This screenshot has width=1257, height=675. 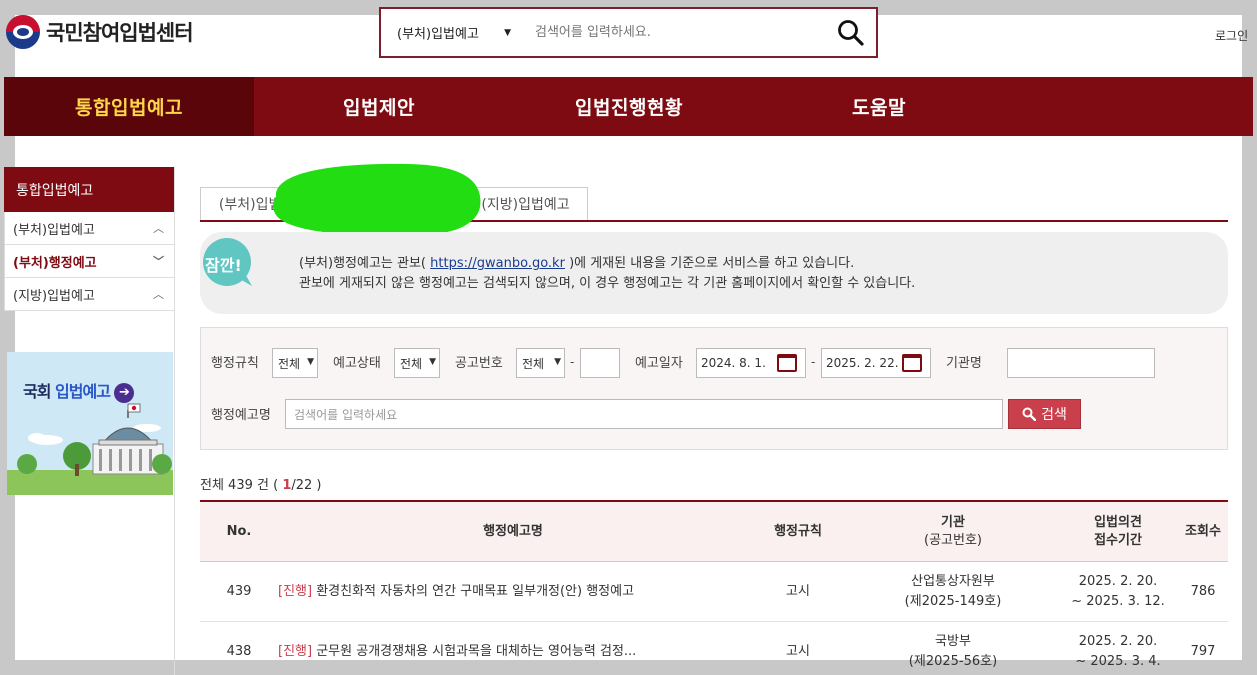 What do you see at coordinates (346, 414) in the screenshot?
I see `name-input-placeholder: 검색어를 입력하세요` at bounding box center [346, 414].